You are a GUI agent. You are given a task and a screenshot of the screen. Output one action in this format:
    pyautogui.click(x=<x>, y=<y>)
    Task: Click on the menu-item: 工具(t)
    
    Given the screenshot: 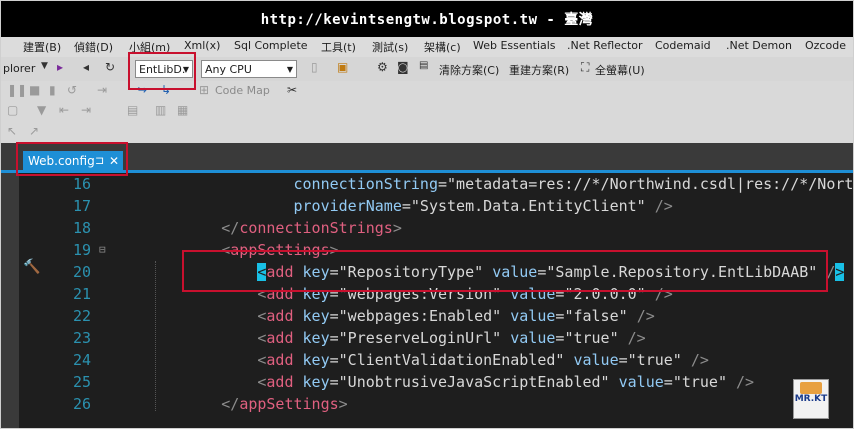 What is the action you would take?
    pyautogui.click(x=338, y=47)
    